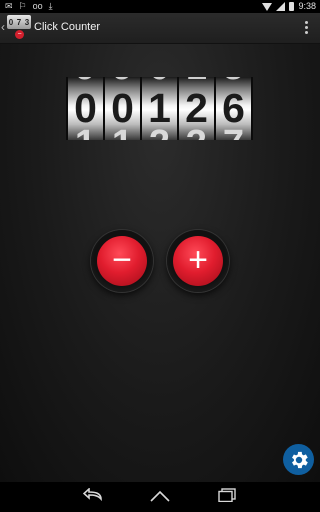 The height and width of the screenshot is (512, 320). I want to click on digit-below: 2, so click(159, 132).